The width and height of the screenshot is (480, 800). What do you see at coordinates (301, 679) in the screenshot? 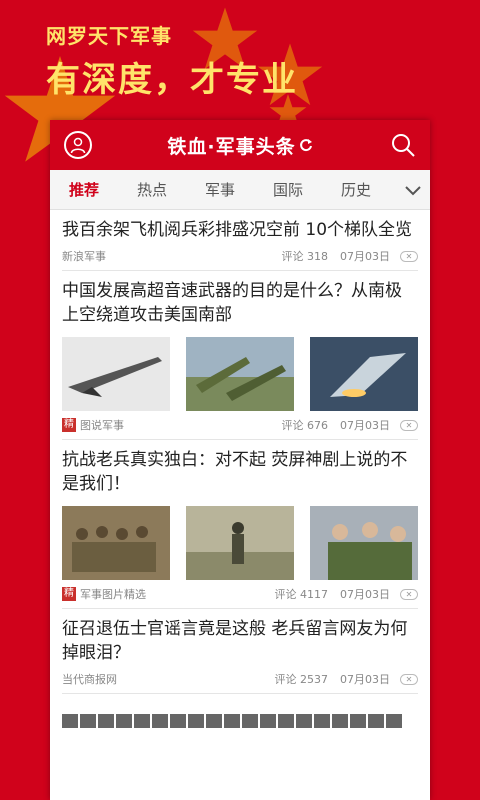
I see `comment-count: 评论 2537` at bounding box center [301, 679].